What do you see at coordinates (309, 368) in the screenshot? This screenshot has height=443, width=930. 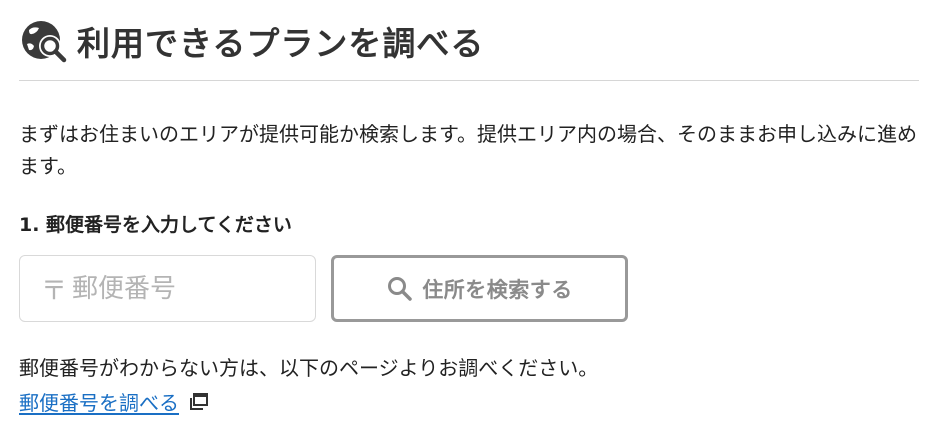 I see `zip-help-text: 郵便番号がわからない方は、以下のページよりお調べください。` at bounding box center [309, 368].